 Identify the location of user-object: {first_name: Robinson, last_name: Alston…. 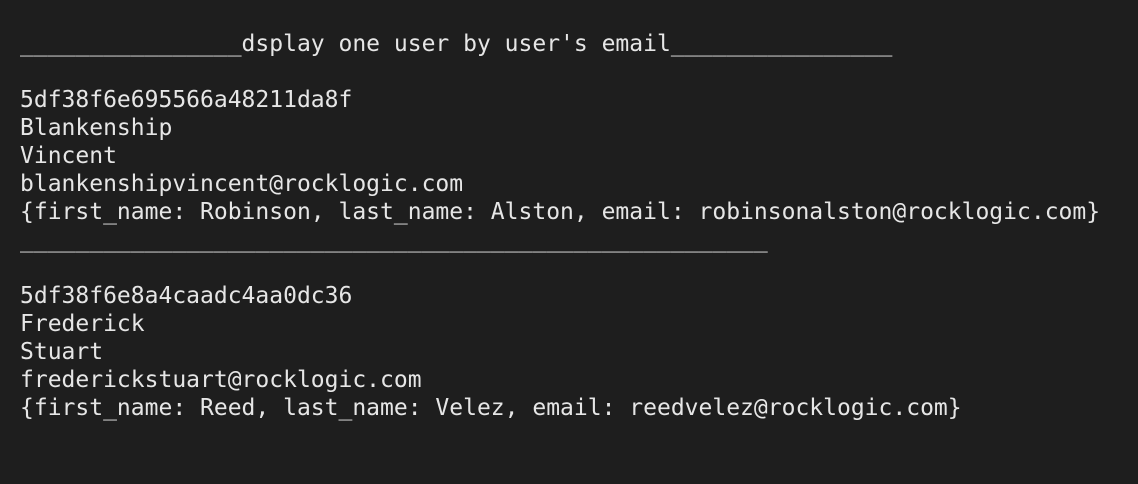
(560, 212).